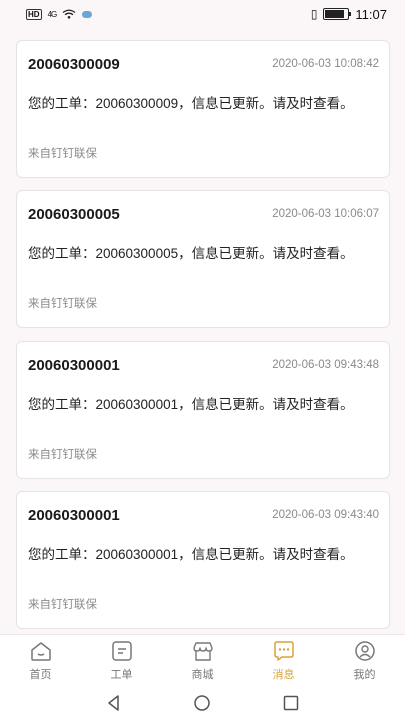  I want to click on home-button-icon, so click(202, 703).